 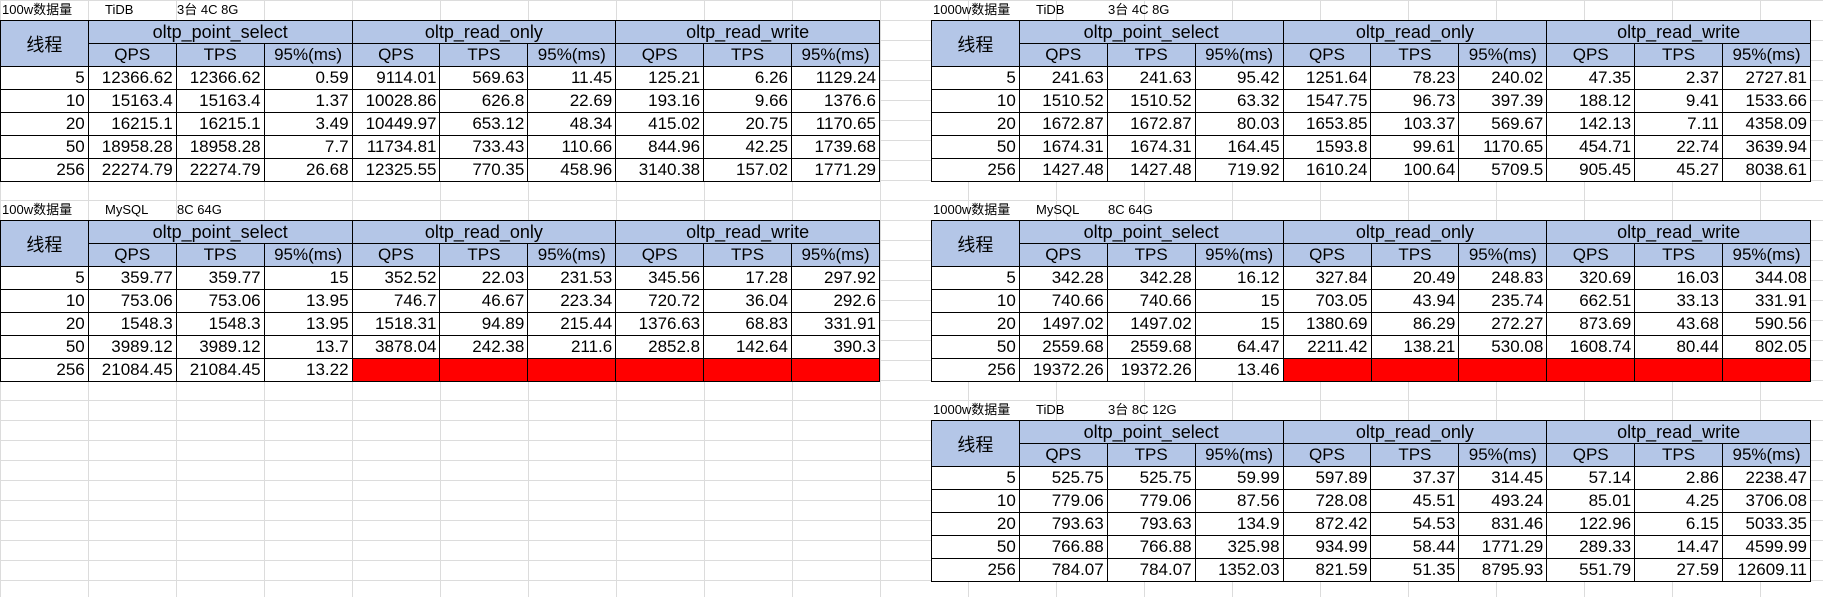 What do you see at coordinates (44, 101) in the screenshot?
I see `thread-count-cell: 10` at bounding box center [44, 101].